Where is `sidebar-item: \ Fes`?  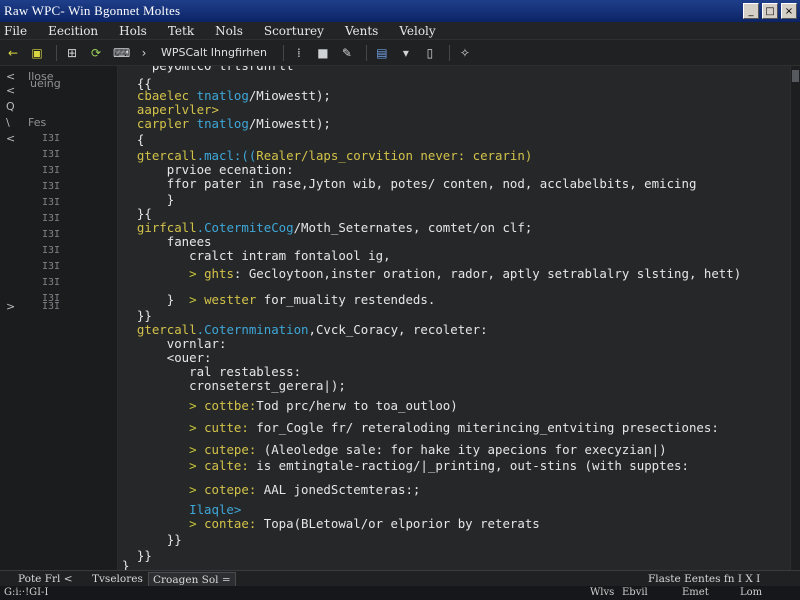 sidebar-item: \ Fes is located at coordinates (59, 123).